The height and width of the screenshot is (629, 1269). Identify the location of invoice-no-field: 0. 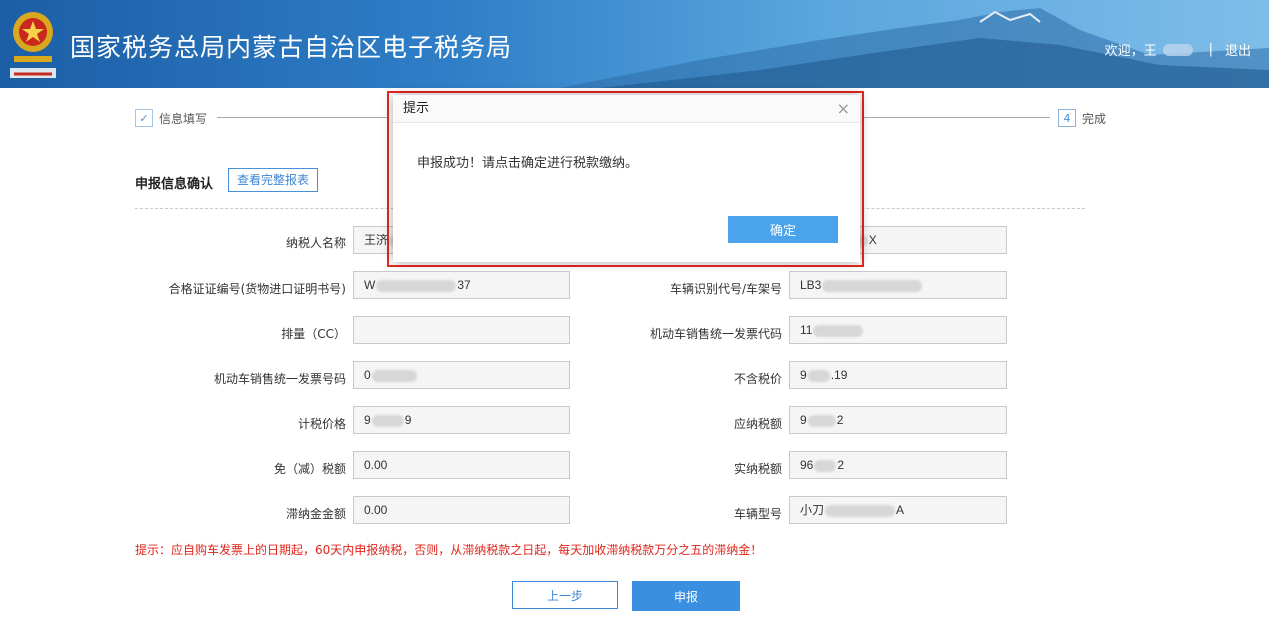
(461, 375).